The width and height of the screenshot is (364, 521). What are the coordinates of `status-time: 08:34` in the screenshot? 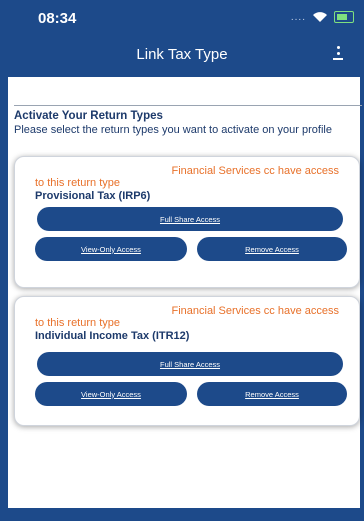 It's located at (57, 18).